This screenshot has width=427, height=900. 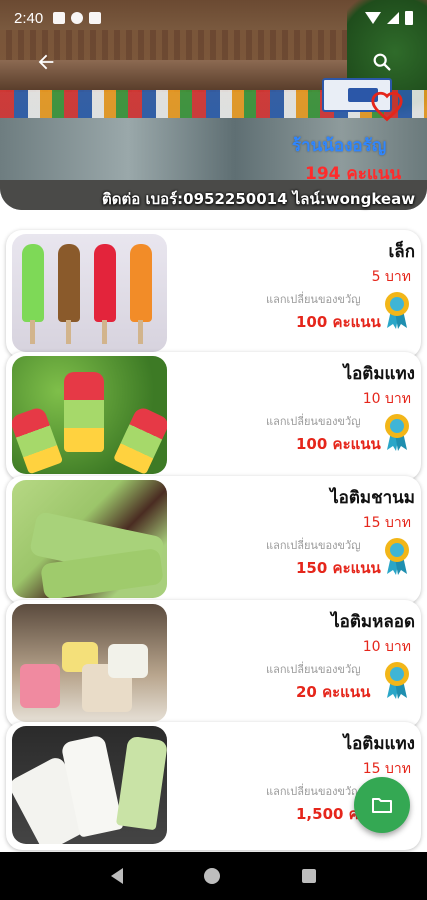 What do you see at coordinates (393, 18) in the screenshot?
I see `signal-icon` at bounding box center [393, 18].